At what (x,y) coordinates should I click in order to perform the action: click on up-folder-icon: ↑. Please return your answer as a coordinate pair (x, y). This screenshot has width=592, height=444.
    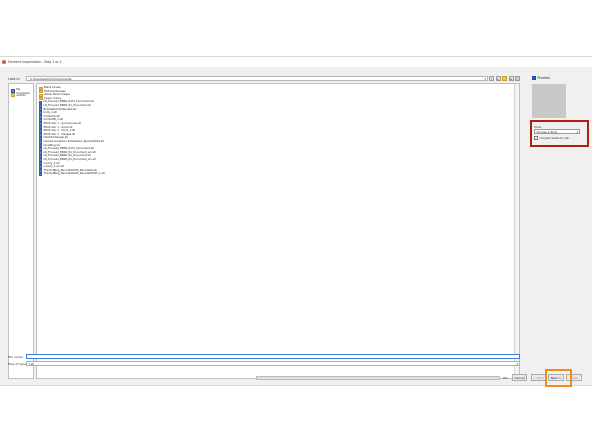
    Looking at the image, I should click on (491, 78).